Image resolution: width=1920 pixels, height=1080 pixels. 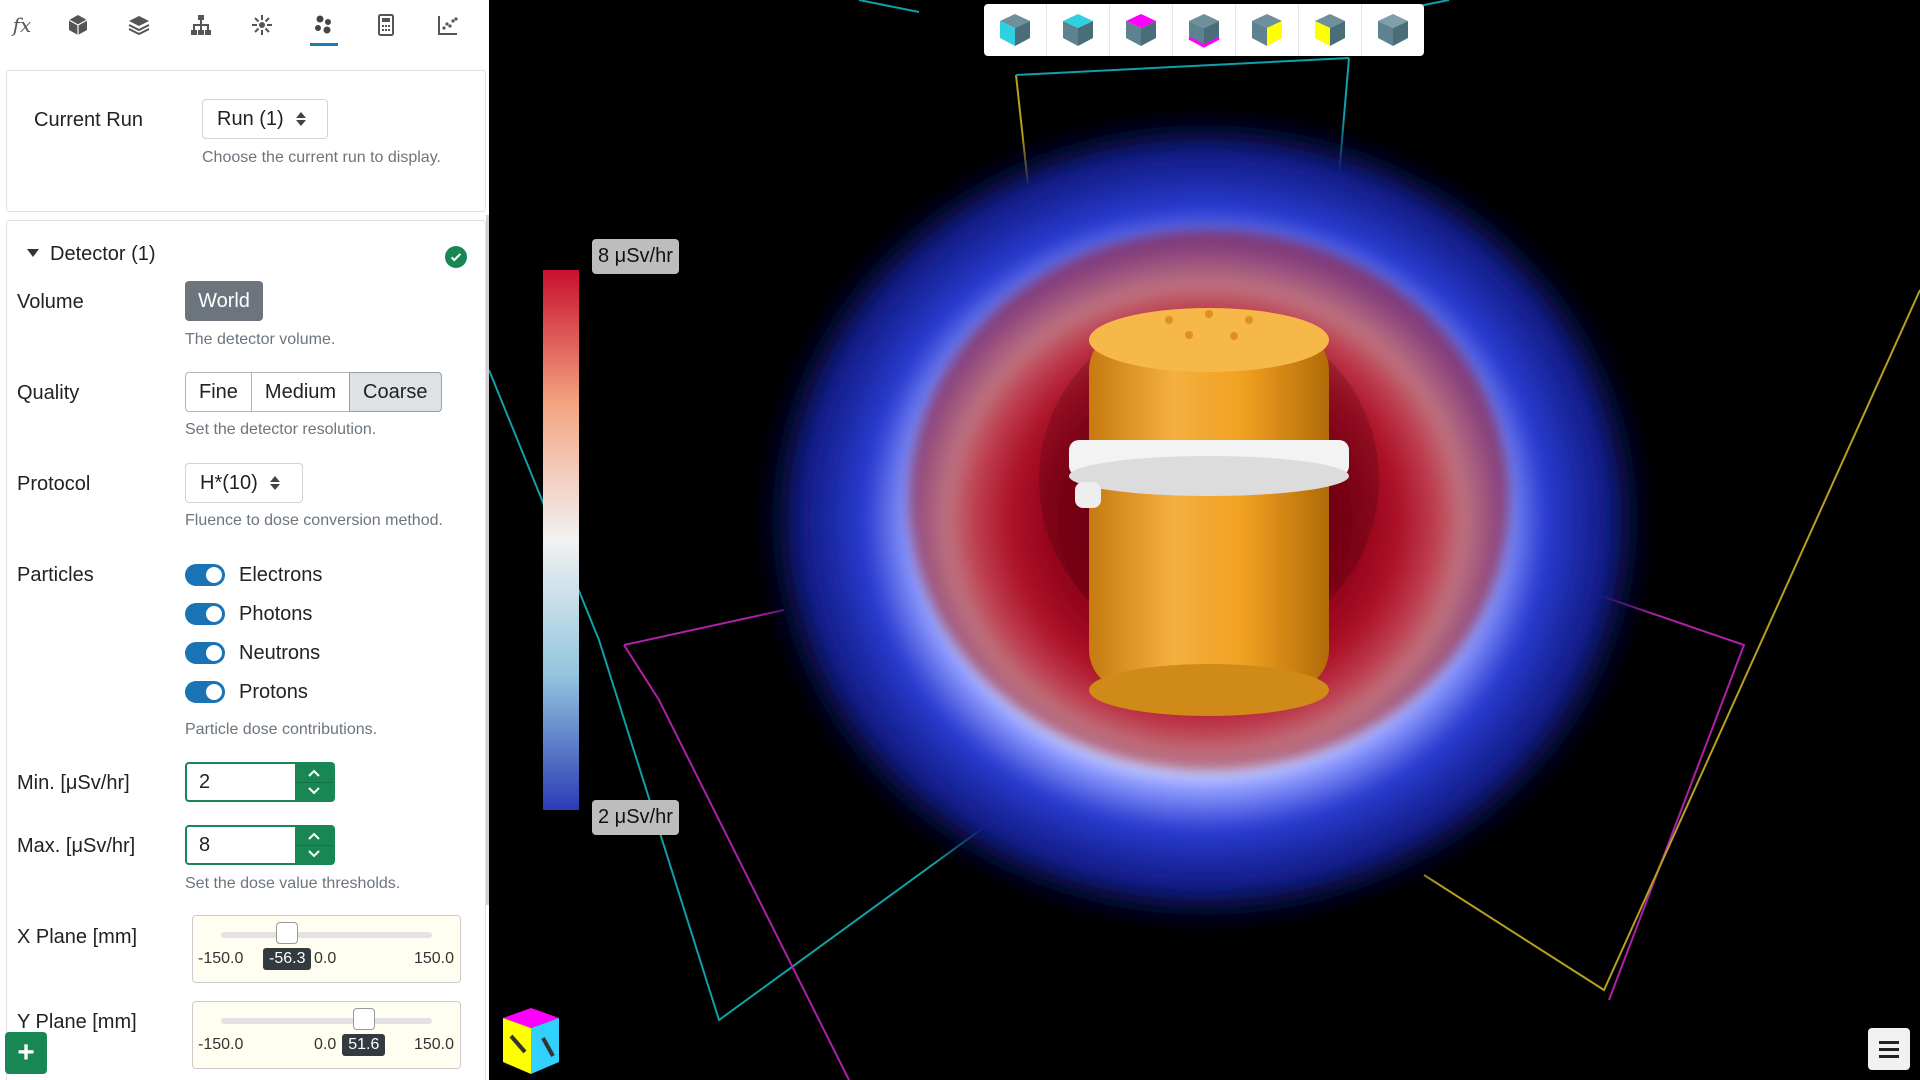 I want to click on max-number-input: 8, so click(x=260, y=845).